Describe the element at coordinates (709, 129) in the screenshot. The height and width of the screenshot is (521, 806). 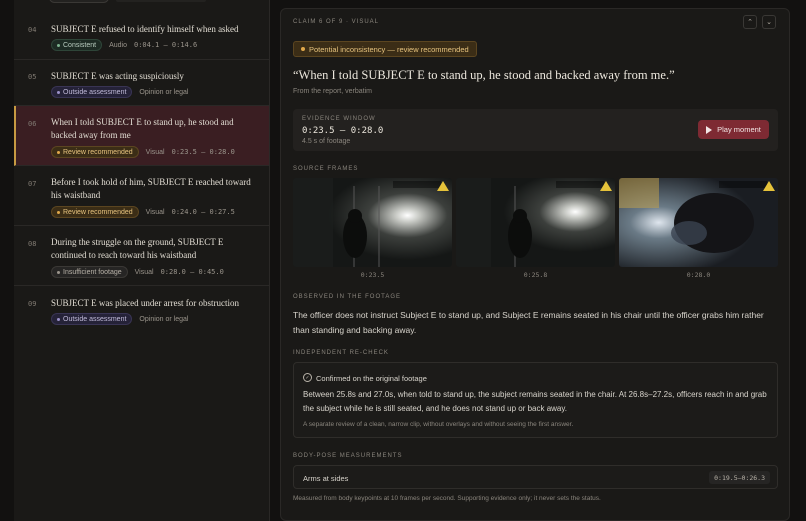
I see `play-icon` at that location.